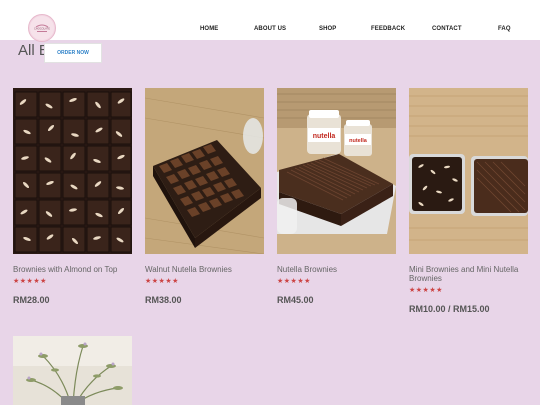 Image resolution: width=540 pixels, height=405 pixels. Describe the element at coordinates (449, 309) in the screenshot. I see `product-price: RM10.00 / RM15.00` at that location.